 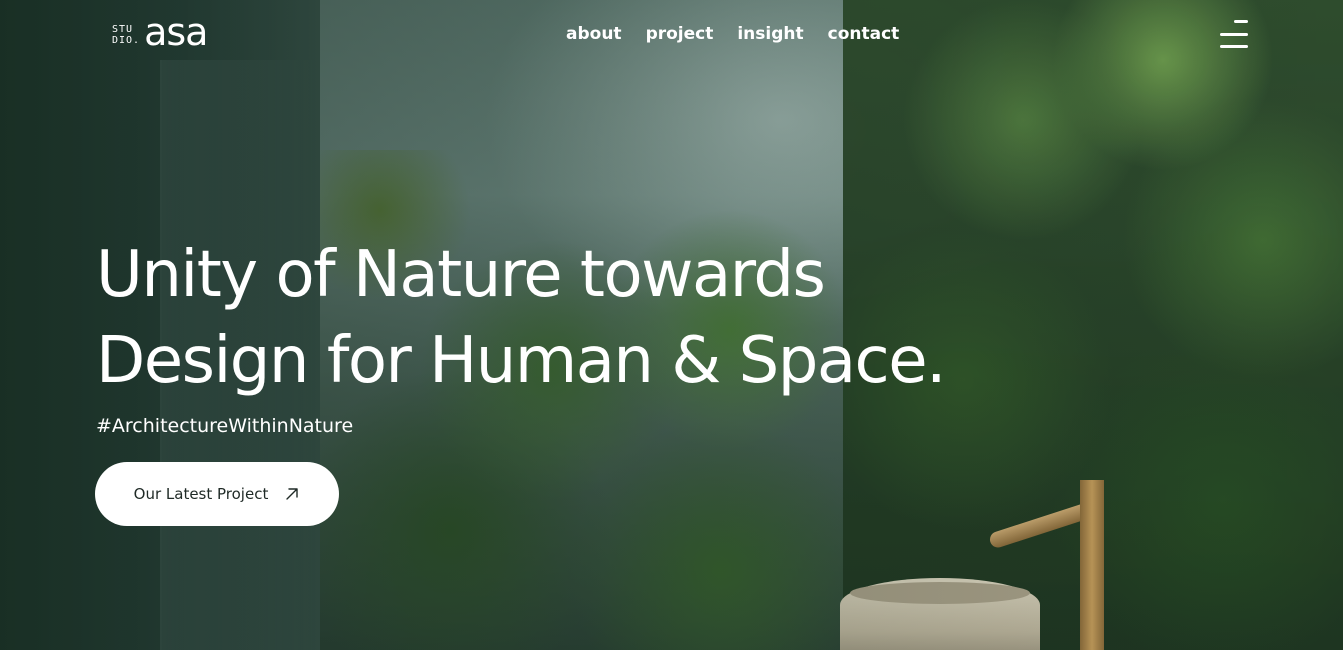 I want to click on nav-link-contact: contact, so click(x=864, y=34).